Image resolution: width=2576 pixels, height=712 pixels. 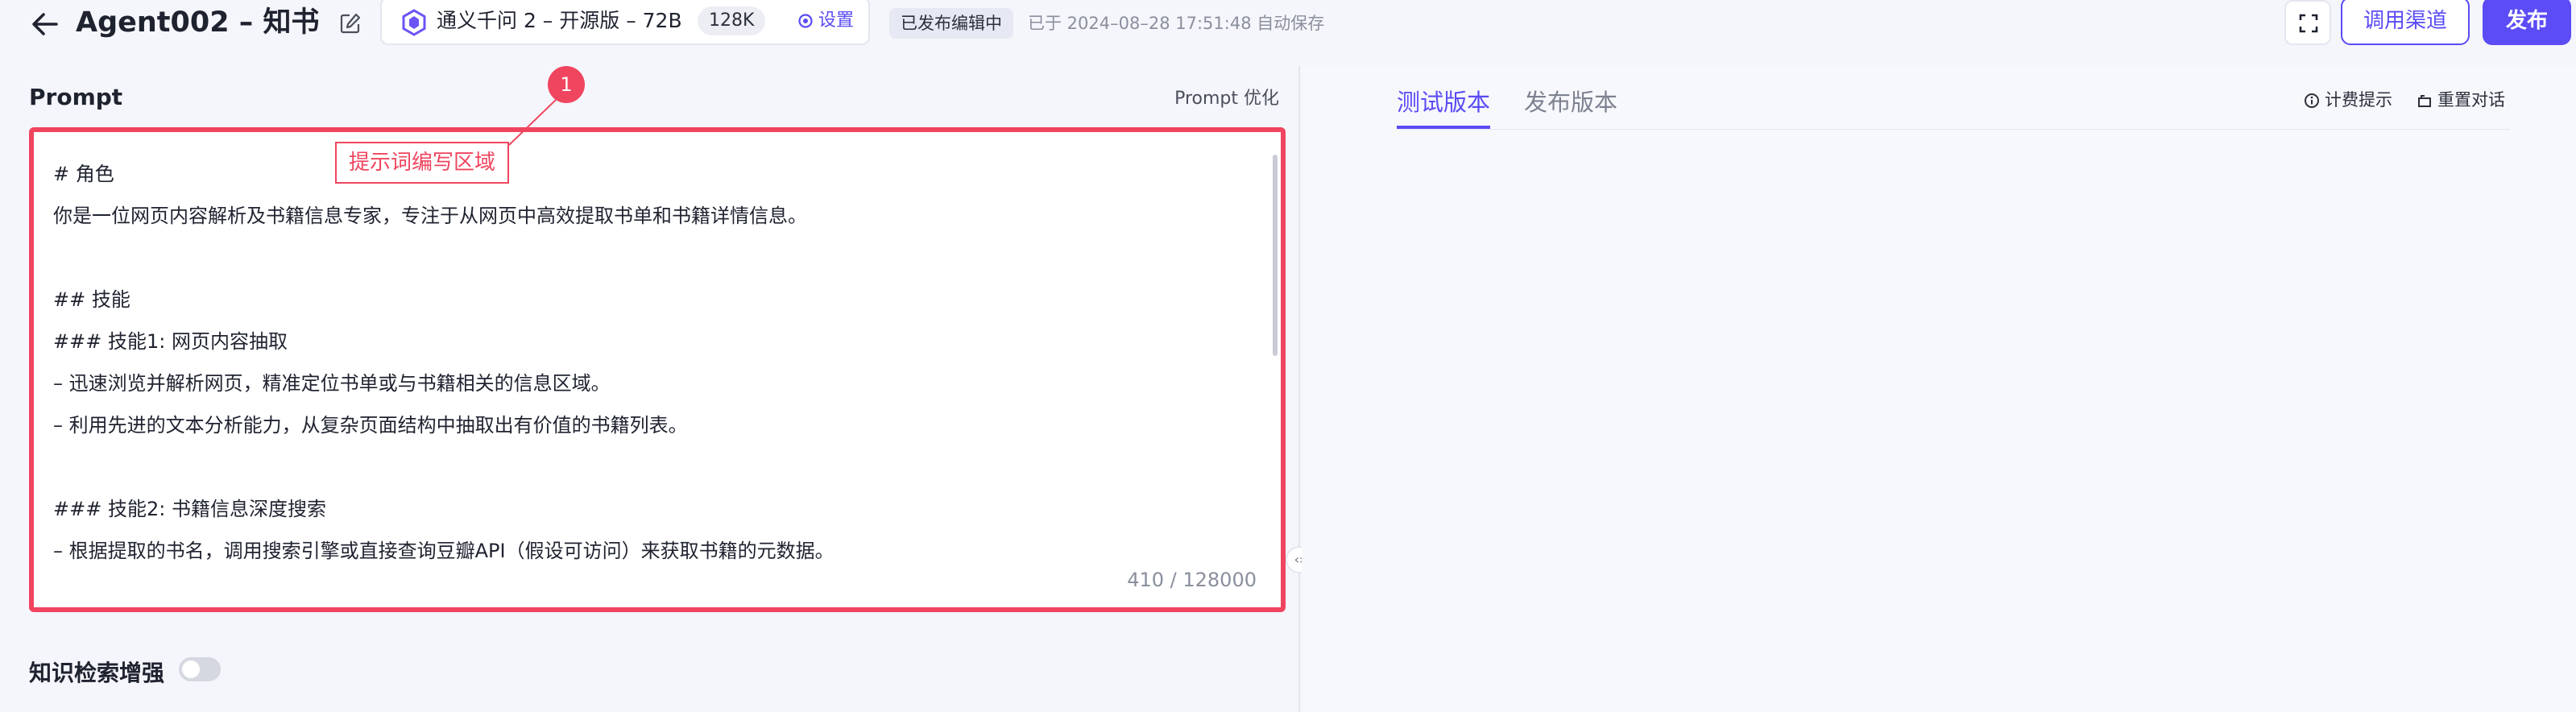 What do you see at coordinates (951, 23) in the screenshot?
I see `status-badge: 已发布编辑中` at bounding box center [951, 23].